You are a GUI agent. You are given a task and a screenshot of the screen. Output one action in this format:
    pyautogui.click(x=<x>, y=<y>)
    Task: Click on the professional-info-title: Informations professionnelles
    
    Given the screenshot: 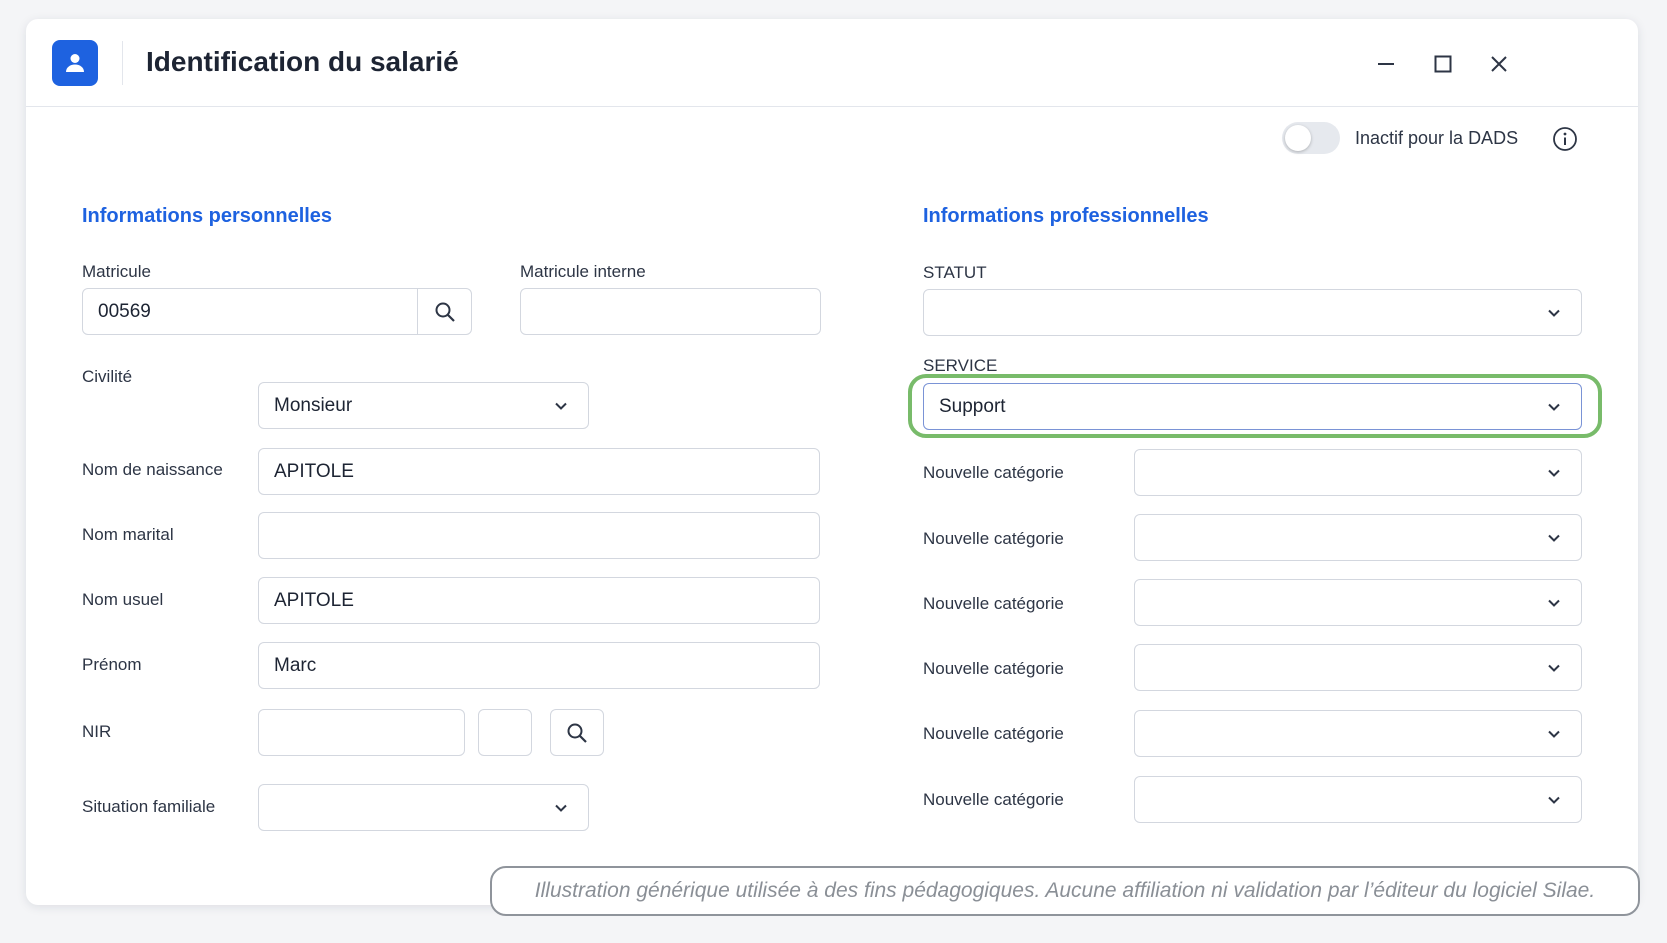 What is the action you would take?
    pyautogui.click(x=1066, y=216)
    